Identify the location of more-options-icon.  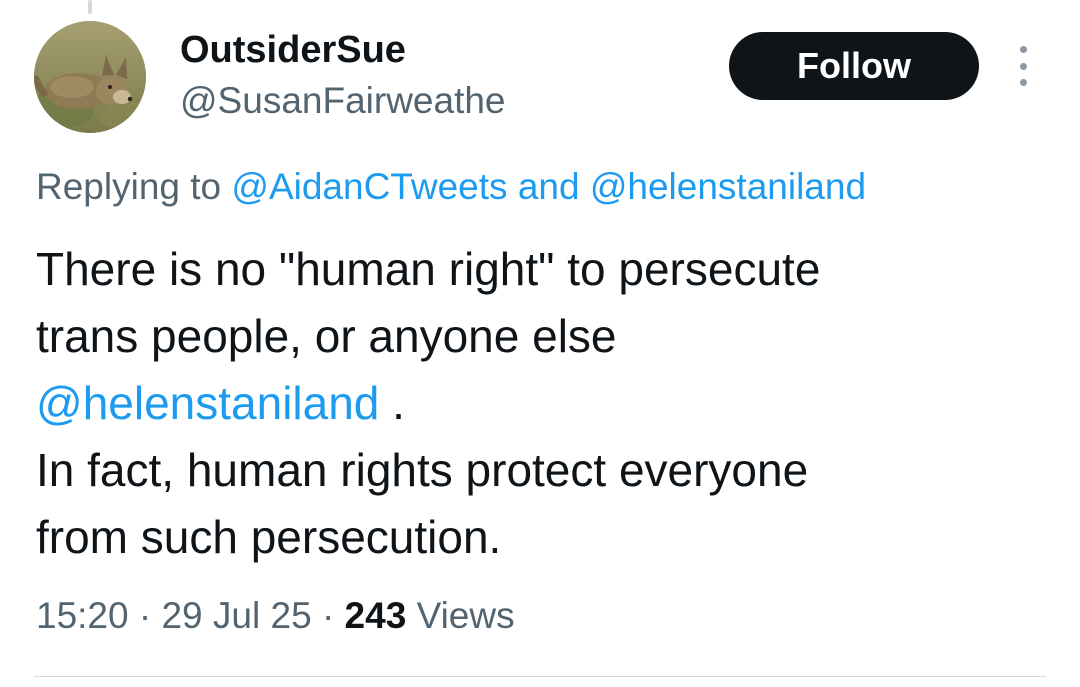
(1023, 66).